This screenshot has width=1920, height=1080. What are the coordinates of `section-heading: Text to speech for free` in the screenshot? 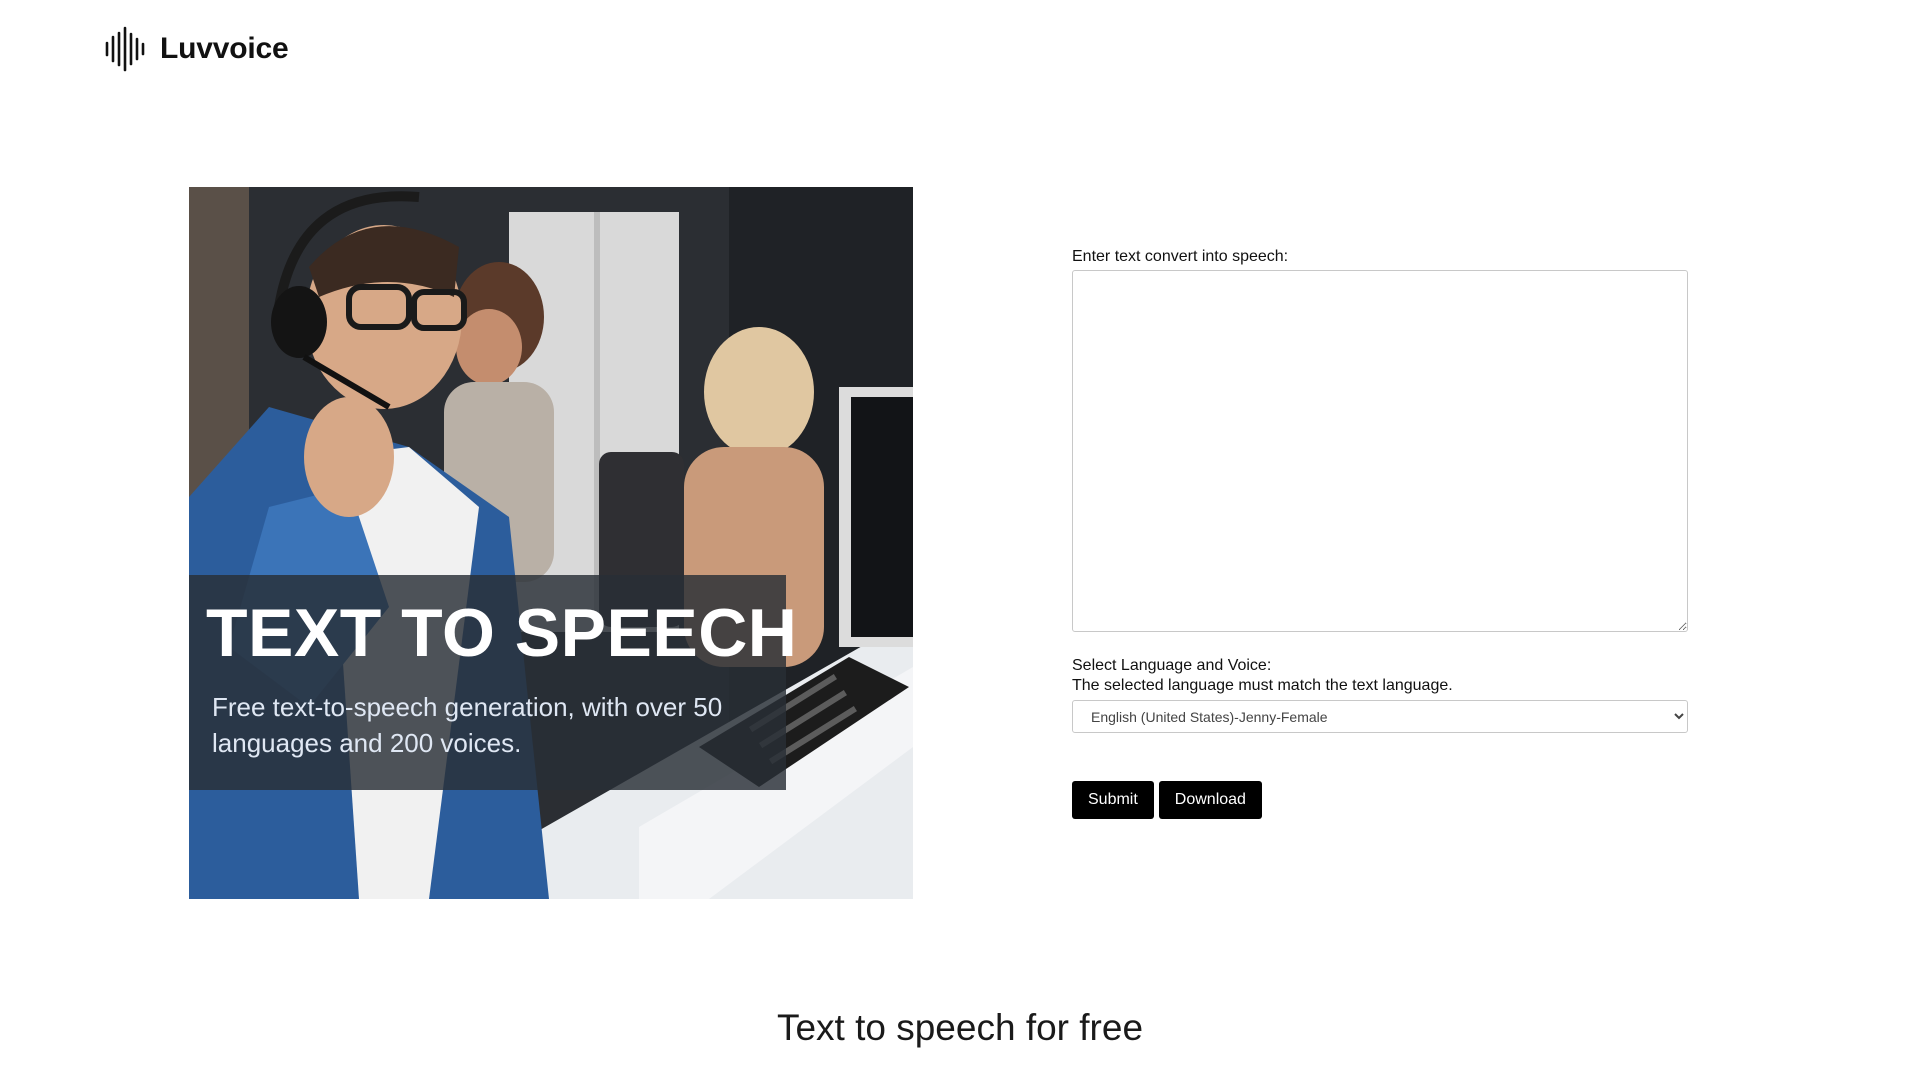 It's located at (960, 1027).